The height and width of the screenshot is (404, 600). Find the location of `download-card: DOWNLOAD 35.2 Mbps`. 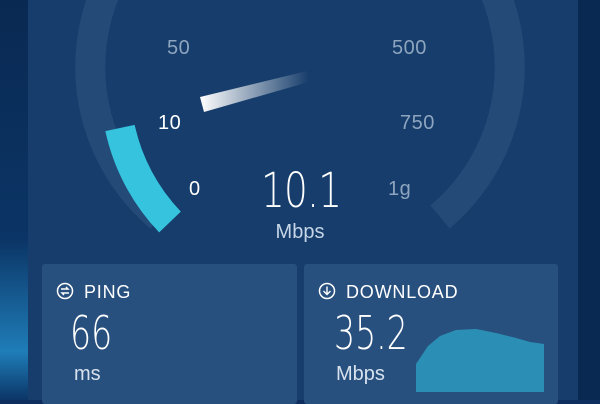

download-card: DOWNLOAD 35.2 Mbps is located at coordinates (431, 334).